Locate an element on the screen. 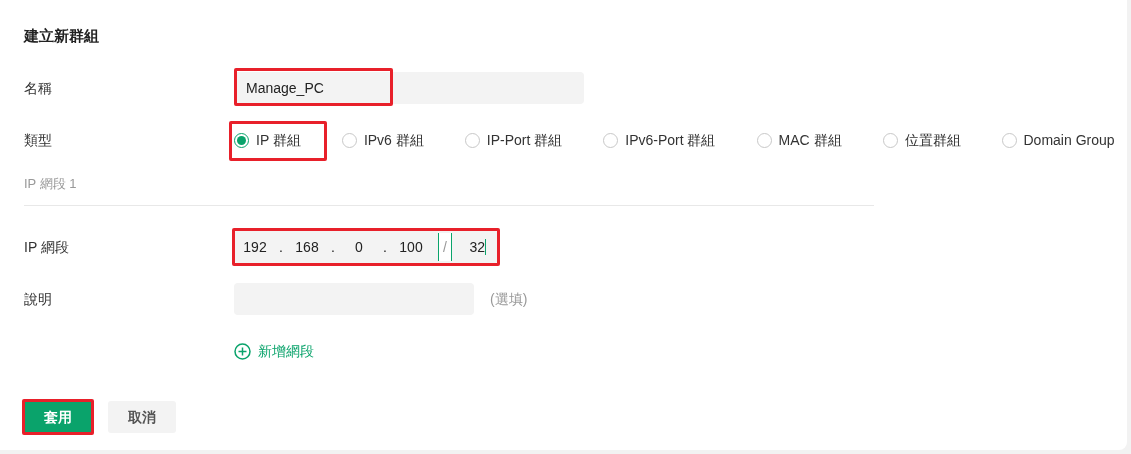 The height and width of the screenshot is (454, 1131). form-title: 建立新群組 is located at coordinates (62, 36).